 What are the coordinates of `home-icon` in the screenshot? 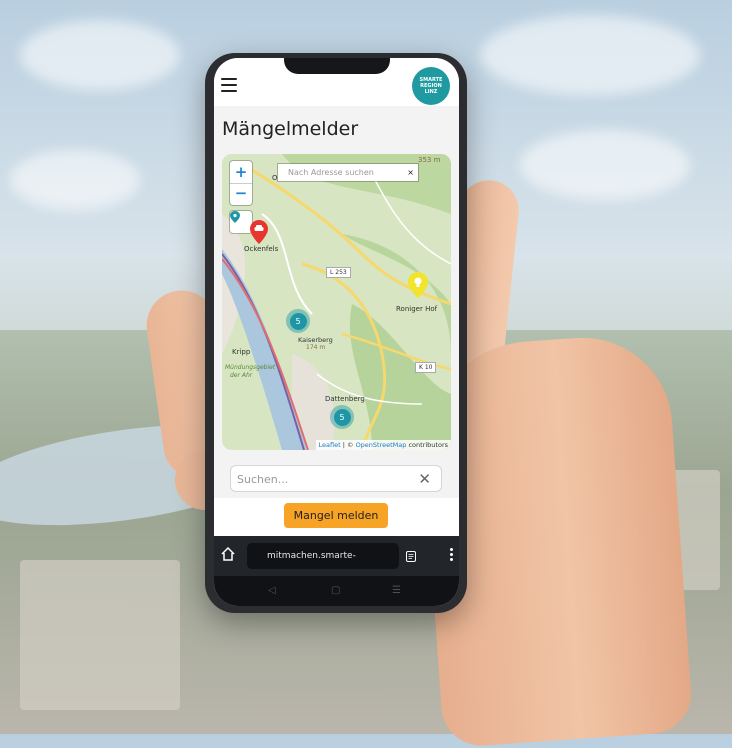 It's located at (228, 554).